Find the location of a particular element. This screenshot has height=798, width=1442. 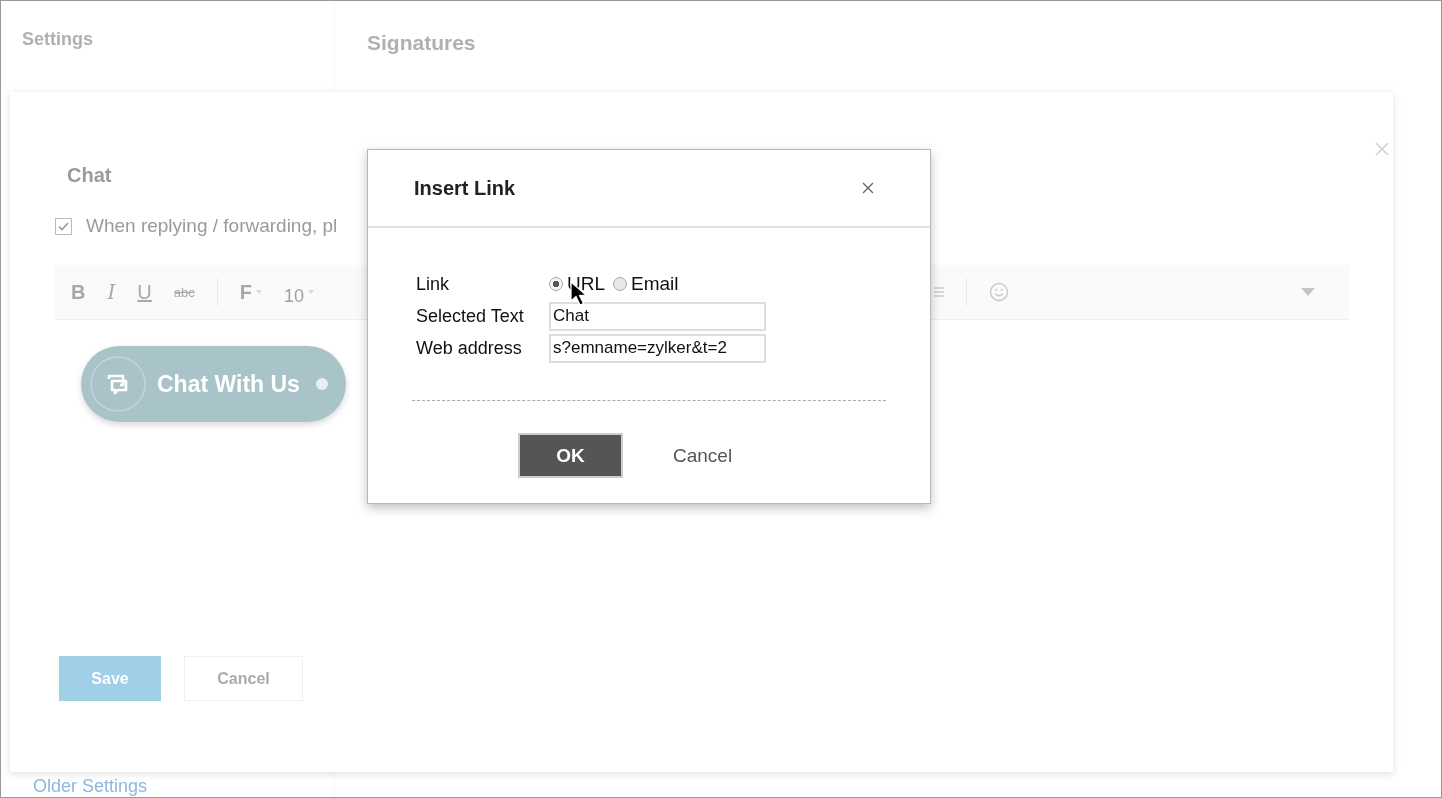

checkbox-label: When replying / forwarding, pl is located at coordinates (212, 226).